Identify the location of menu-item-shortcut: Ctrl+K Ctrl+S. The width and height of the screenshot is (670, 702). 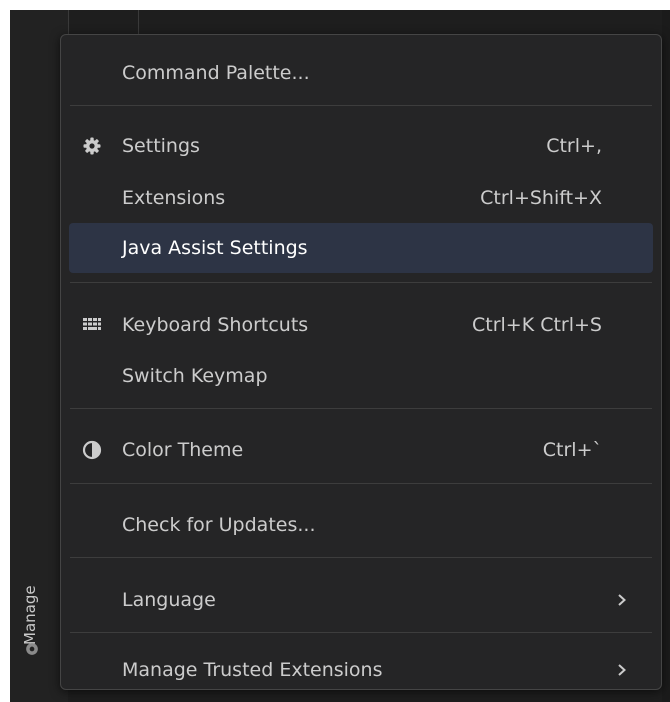
(536, 325).